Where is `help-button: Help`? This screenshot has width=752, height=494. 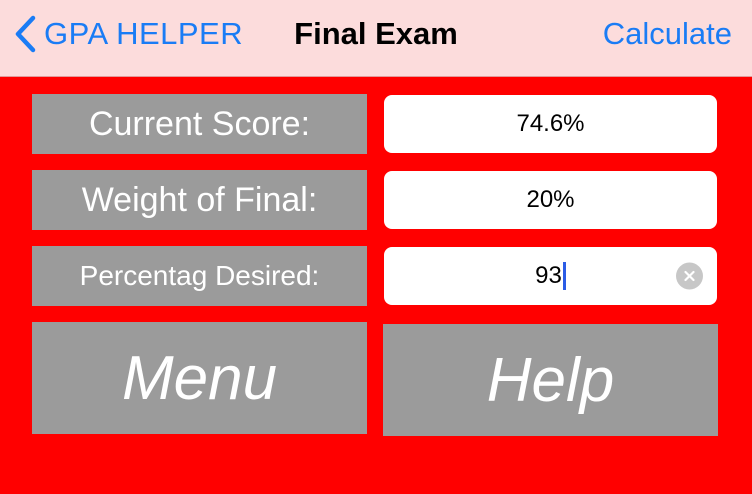 help-button: Help is located at coordinates (550, 380).